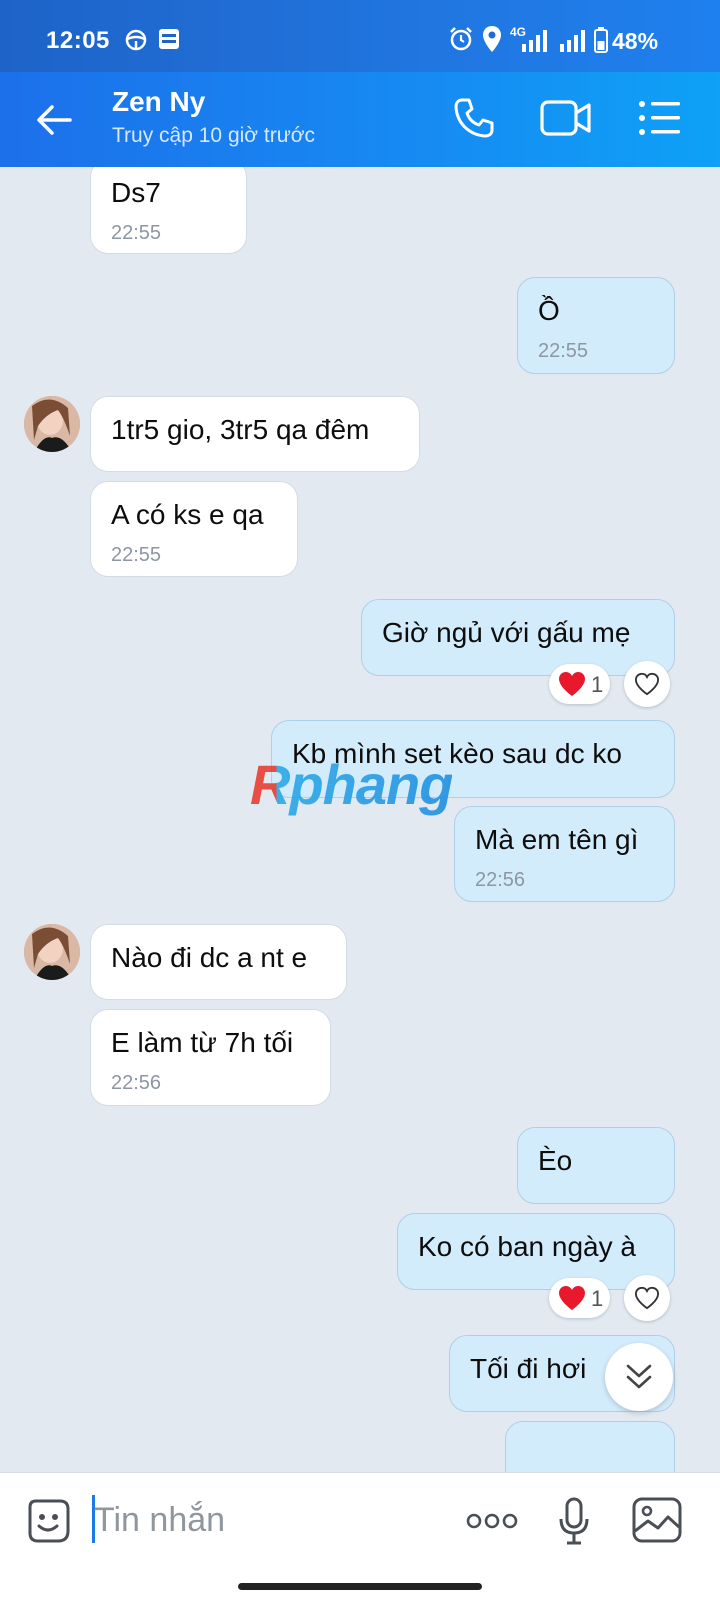  Describe the element at coordinates (590, 1446) in the screenshot. I see `message-bubble-outgoing-partial` at that location.